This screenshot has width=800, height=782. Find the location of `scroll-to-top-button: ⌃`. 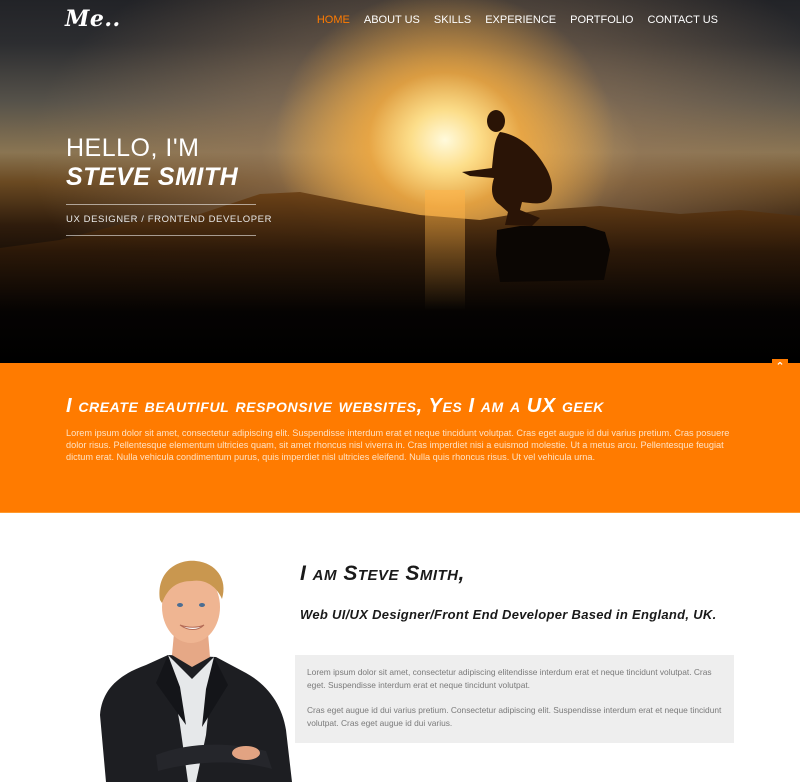

scroll-to-top-button: ⌃ is located at coordinates (780, 367).